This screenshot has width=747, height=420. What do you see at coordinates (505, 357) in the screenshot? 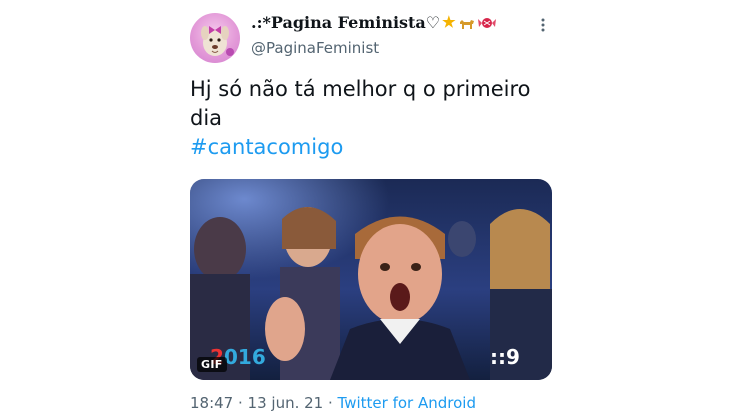
I see `svg-text: ::9` at bounding box center [505, 357].